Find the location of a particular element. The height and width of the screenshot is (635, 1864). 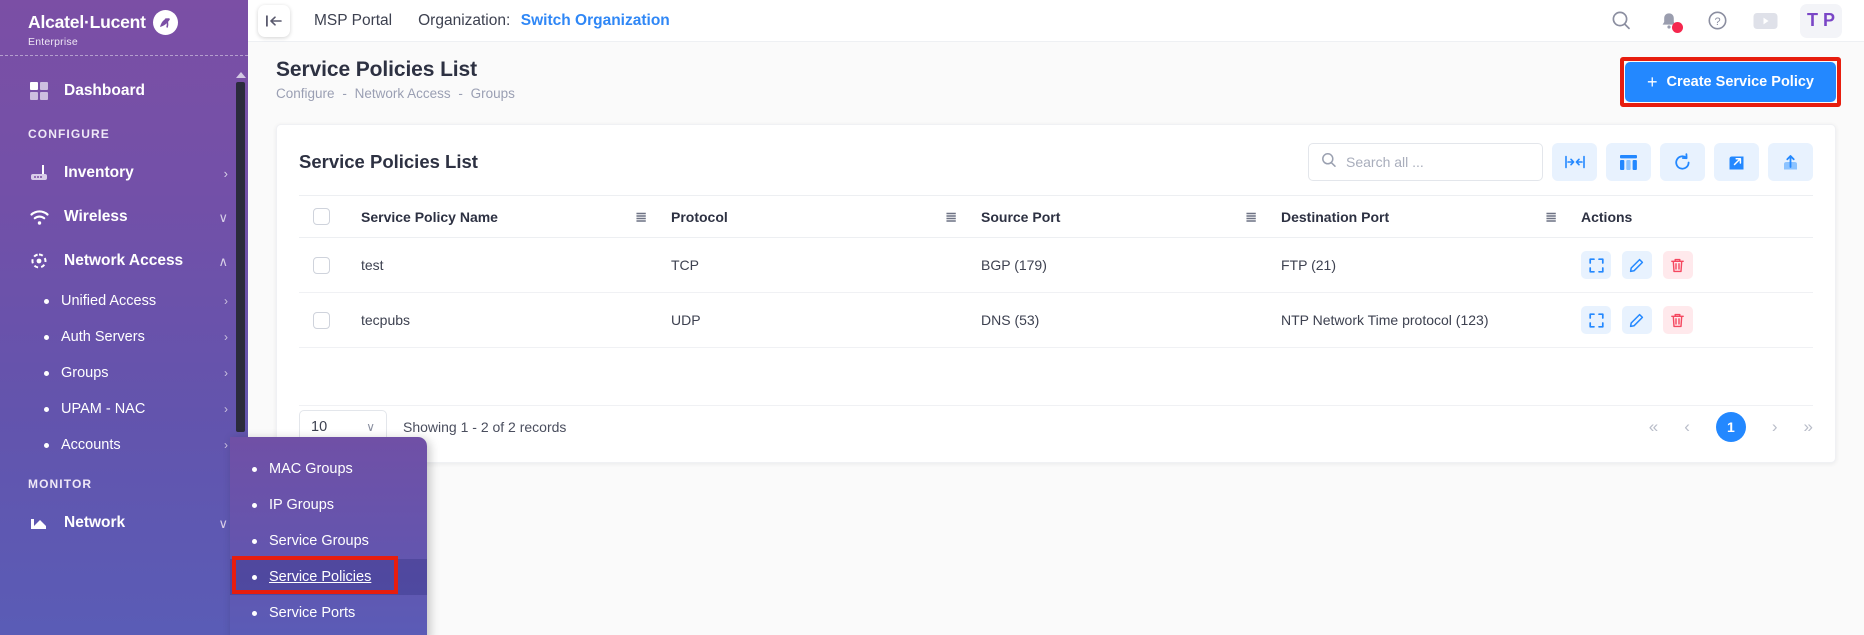

select-all-checkbox is located at coordinates (321, 216).